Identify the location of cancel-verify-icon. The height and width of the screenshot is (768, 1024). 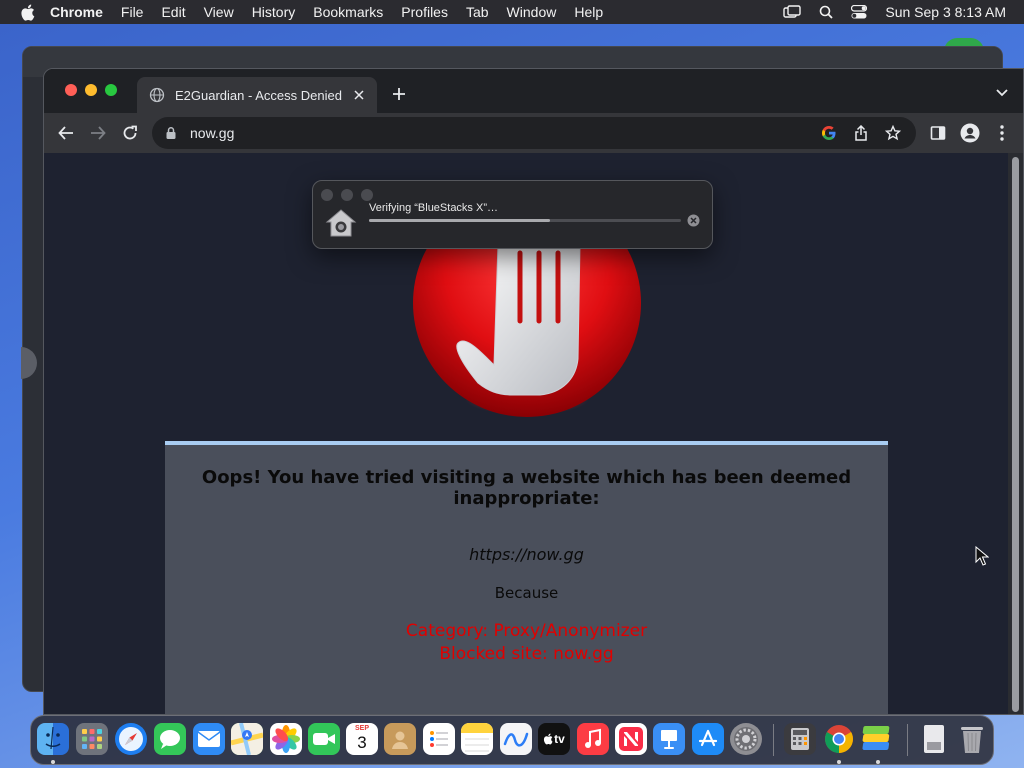
(693, 220).